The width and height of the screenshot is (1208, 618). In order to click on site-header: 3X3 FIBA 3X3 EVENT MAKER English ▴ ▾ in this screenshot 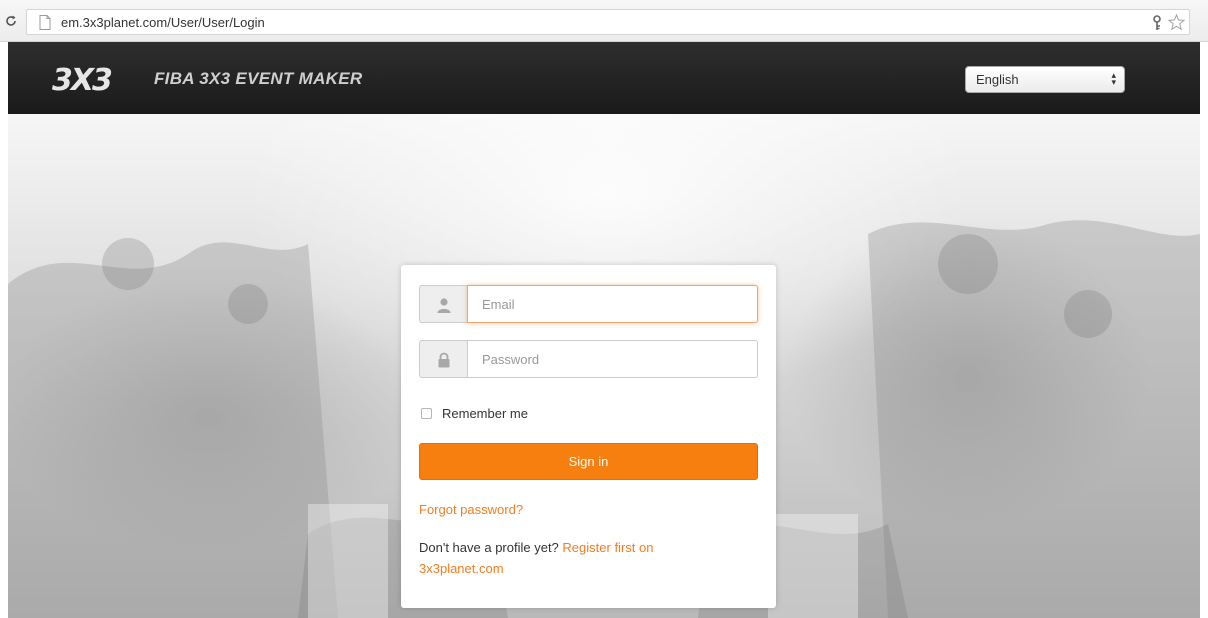, I will do `click(604, 78)`.